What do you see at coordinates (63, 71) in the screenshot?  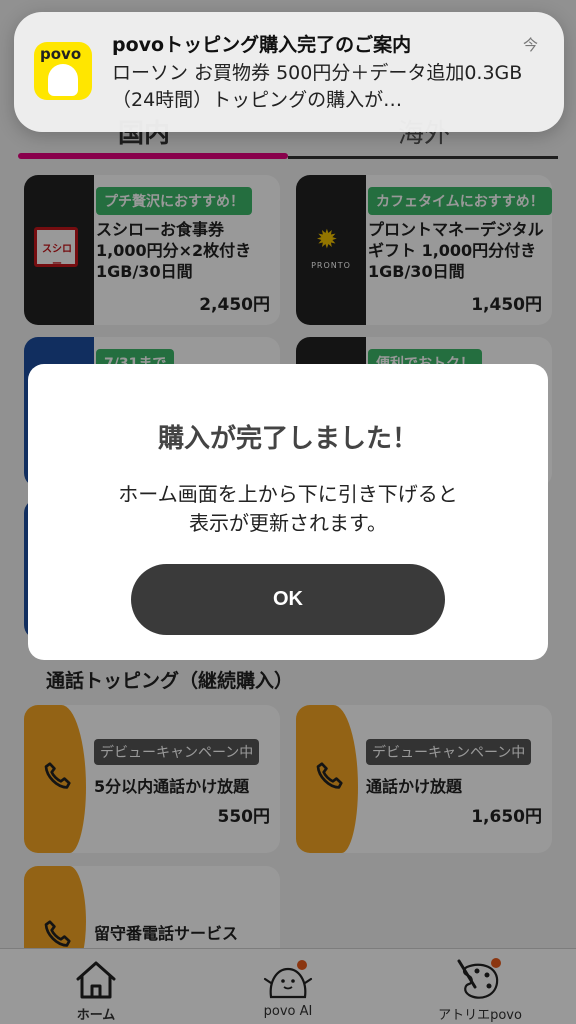 I see `povo-app-icon: povo` at bounding box center [63, 71].